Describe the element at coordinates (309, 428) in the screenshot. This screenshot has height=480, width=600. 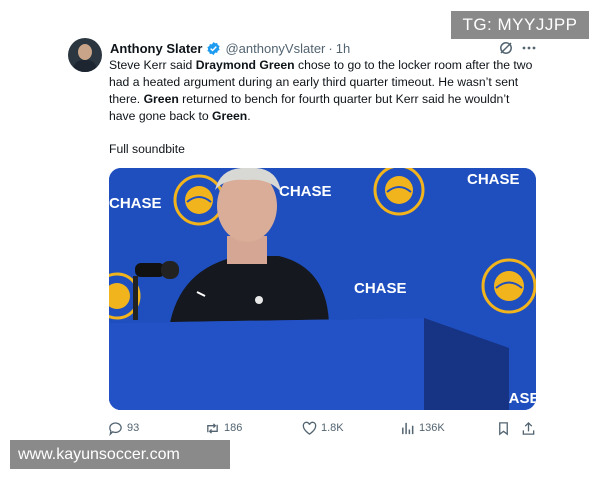
I see `like-icon` at that location.